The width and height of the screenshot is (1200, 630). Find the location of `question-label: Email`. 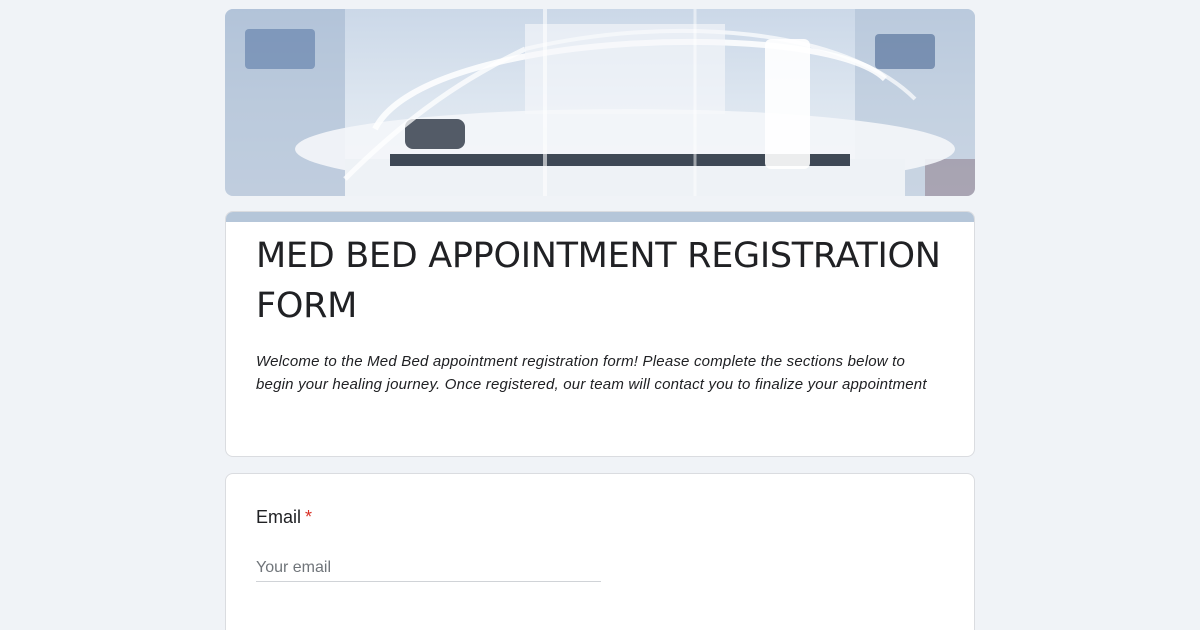

question-label: Email is located at coordinates (279, 517).